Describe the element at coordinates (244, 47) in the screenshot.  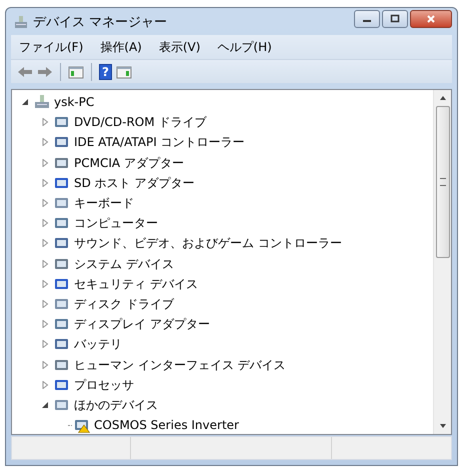
I see `menu-item: ヘルプ(H)` at that location.